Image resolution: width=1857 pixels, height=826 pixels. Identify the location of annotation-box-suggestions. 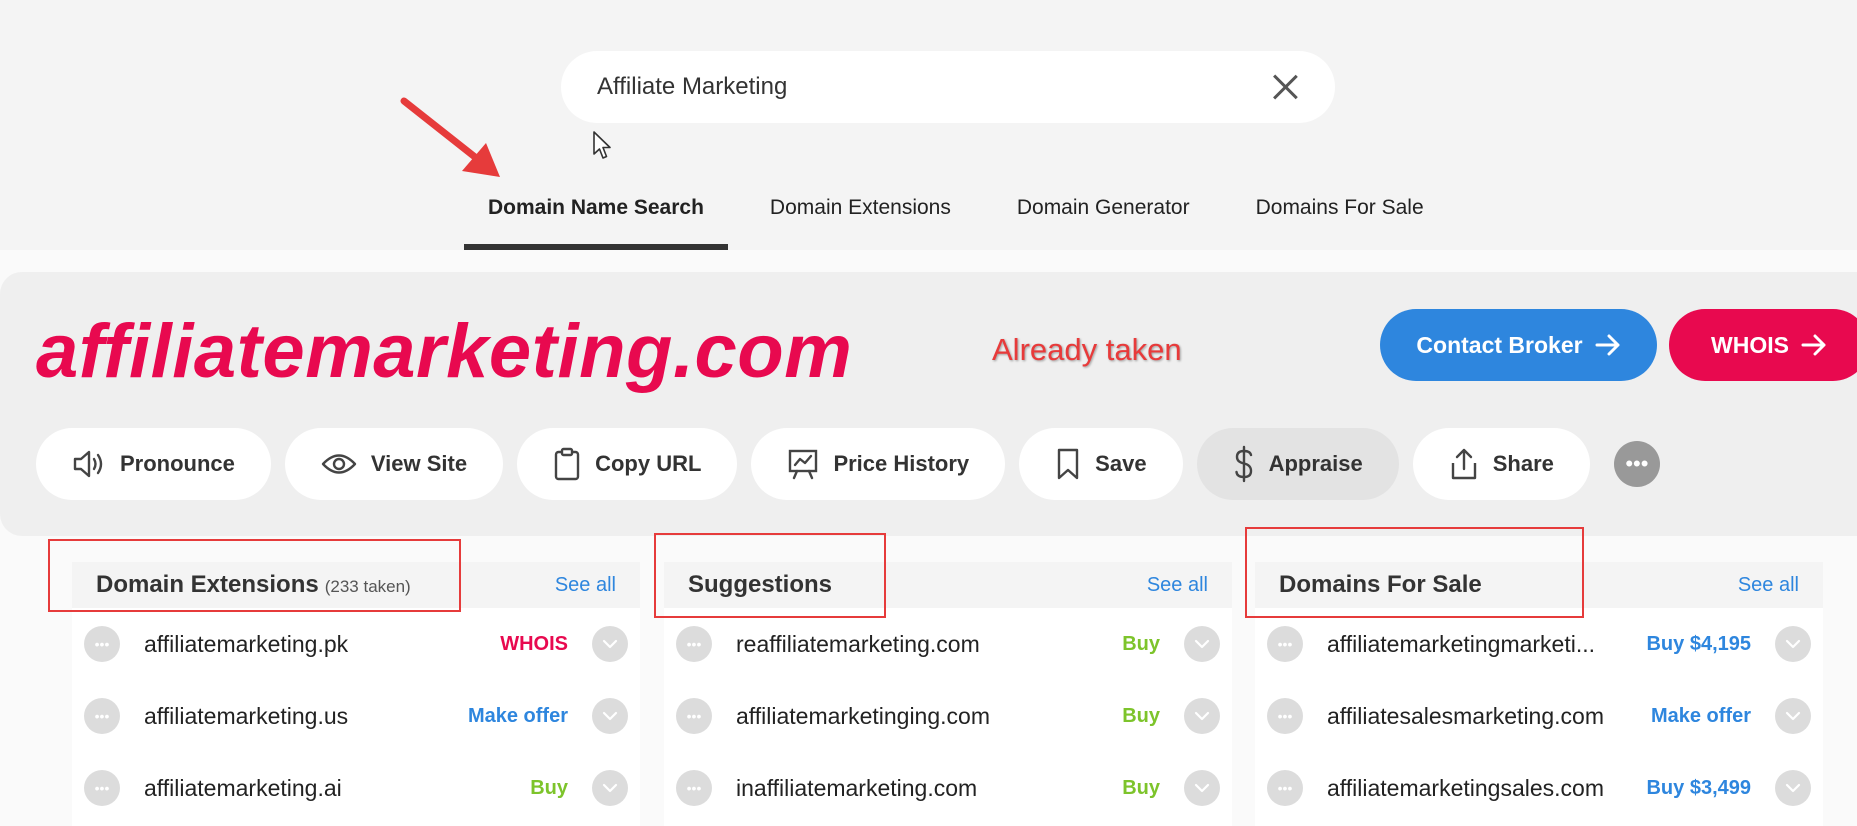
(770, 575).